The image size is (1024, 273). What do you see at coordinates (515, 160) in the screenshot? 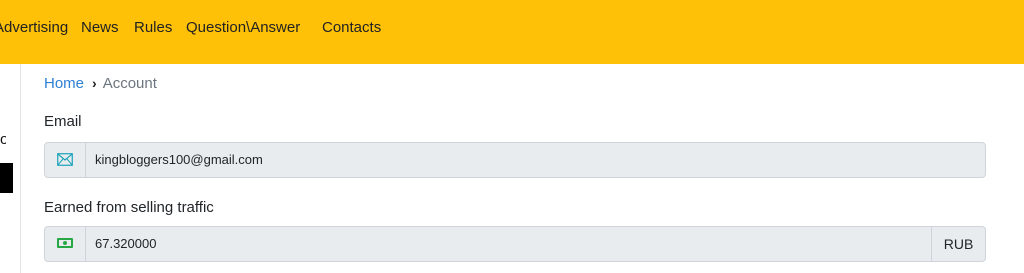
I see `email-field: kingbloggers100@gmail.com` at bounding box center [515, 160].